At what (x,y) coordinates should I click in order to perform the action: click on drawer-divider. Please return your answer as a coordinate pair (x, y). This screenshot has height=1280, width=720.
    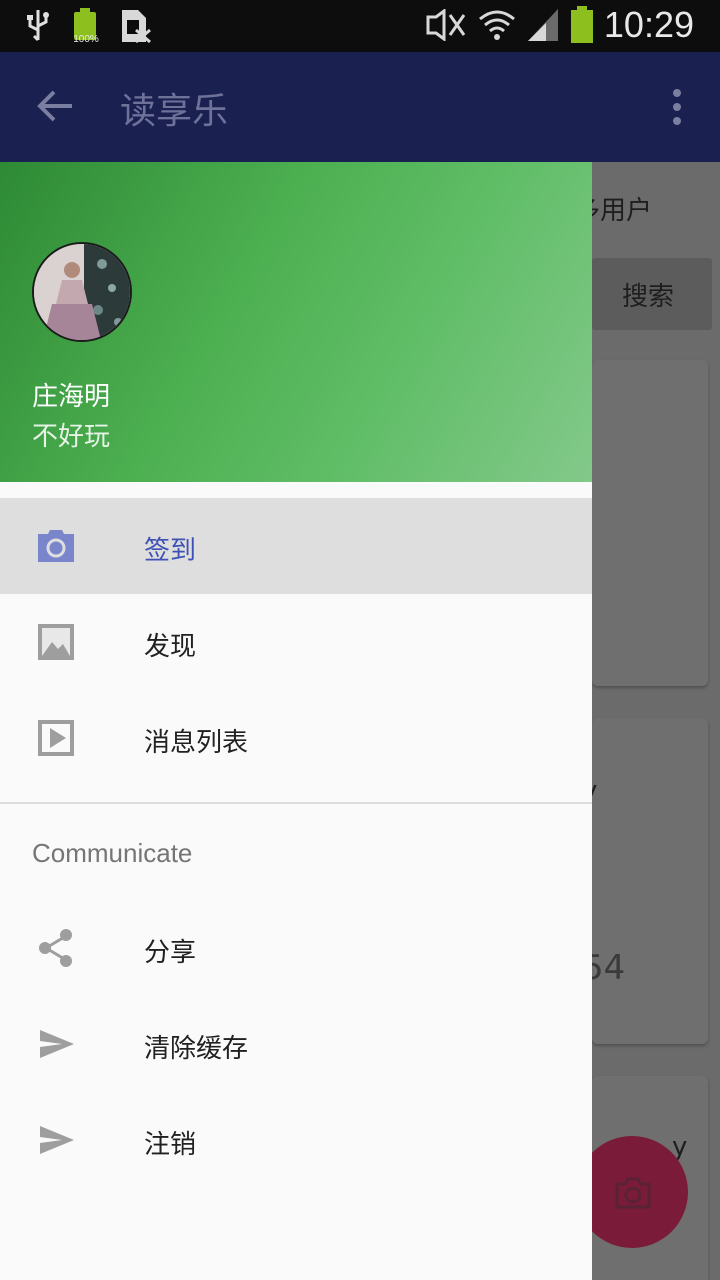
    Looking at the image, I should click on (296, 803).